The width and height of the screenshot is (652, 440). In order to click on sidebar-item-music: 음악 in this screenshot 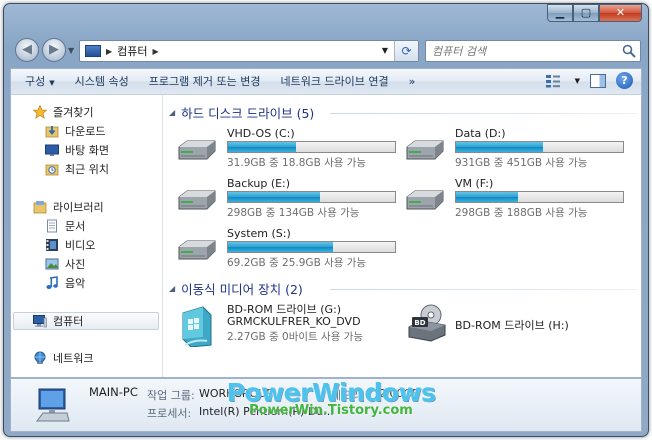, I will do `click(65, 283)`.